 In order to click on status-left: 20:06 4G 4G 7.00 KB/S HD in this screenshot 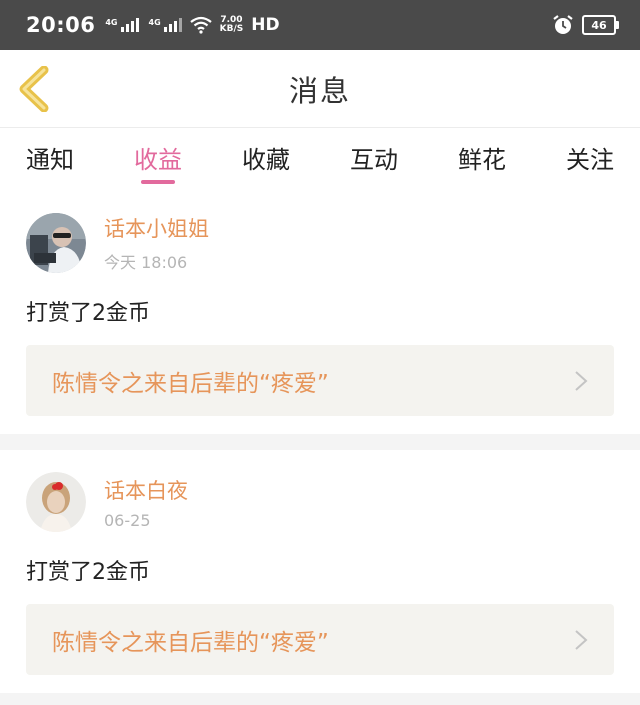, I will do `click(153, 25)`.